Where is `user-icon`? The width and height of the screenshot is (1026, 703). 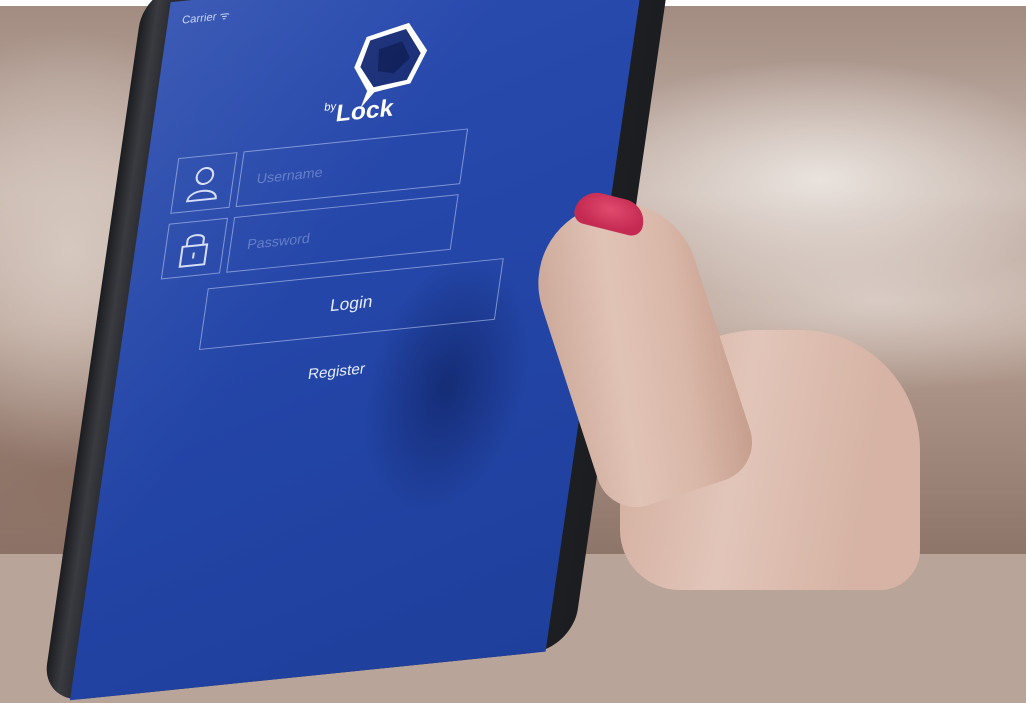 user-icon is located at coordinates (201, 184).